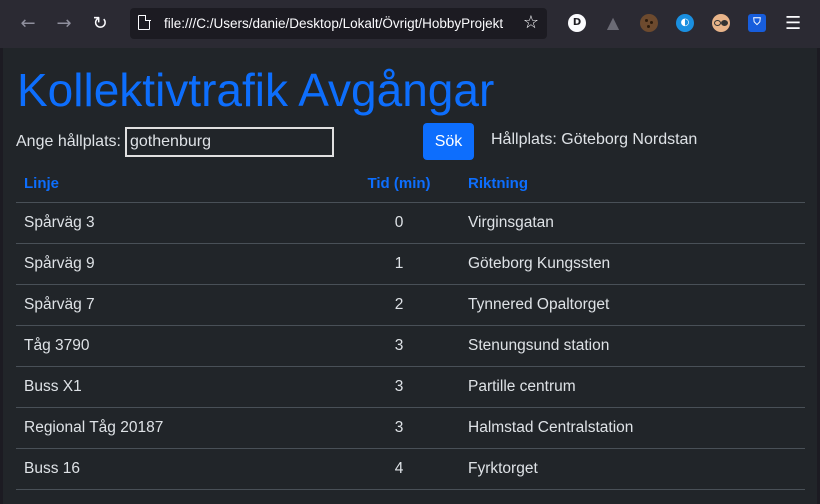 This screenshot has height=504, width=820. I want to click on cell-line: Regional Tåg 20187, so click(177, 428).